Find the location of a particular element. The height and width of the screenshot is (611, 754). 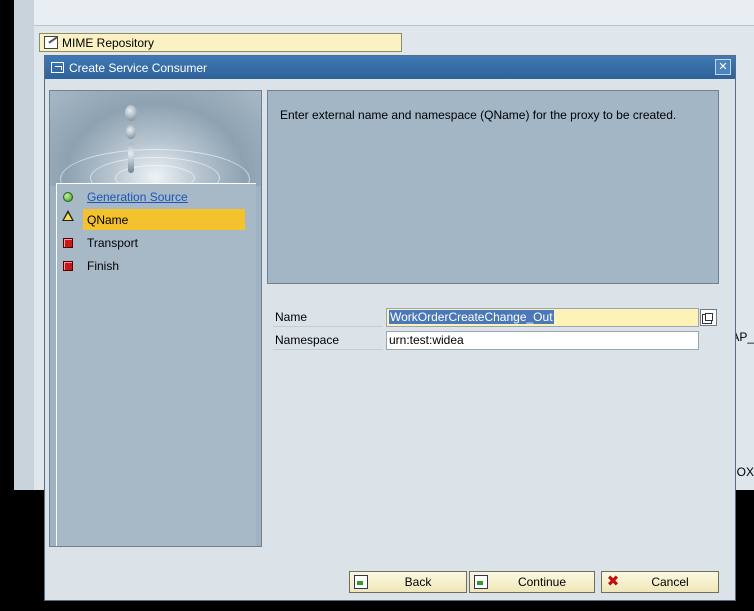

mime-repository-item: MIME Repository is located at coordinates (220, 42).